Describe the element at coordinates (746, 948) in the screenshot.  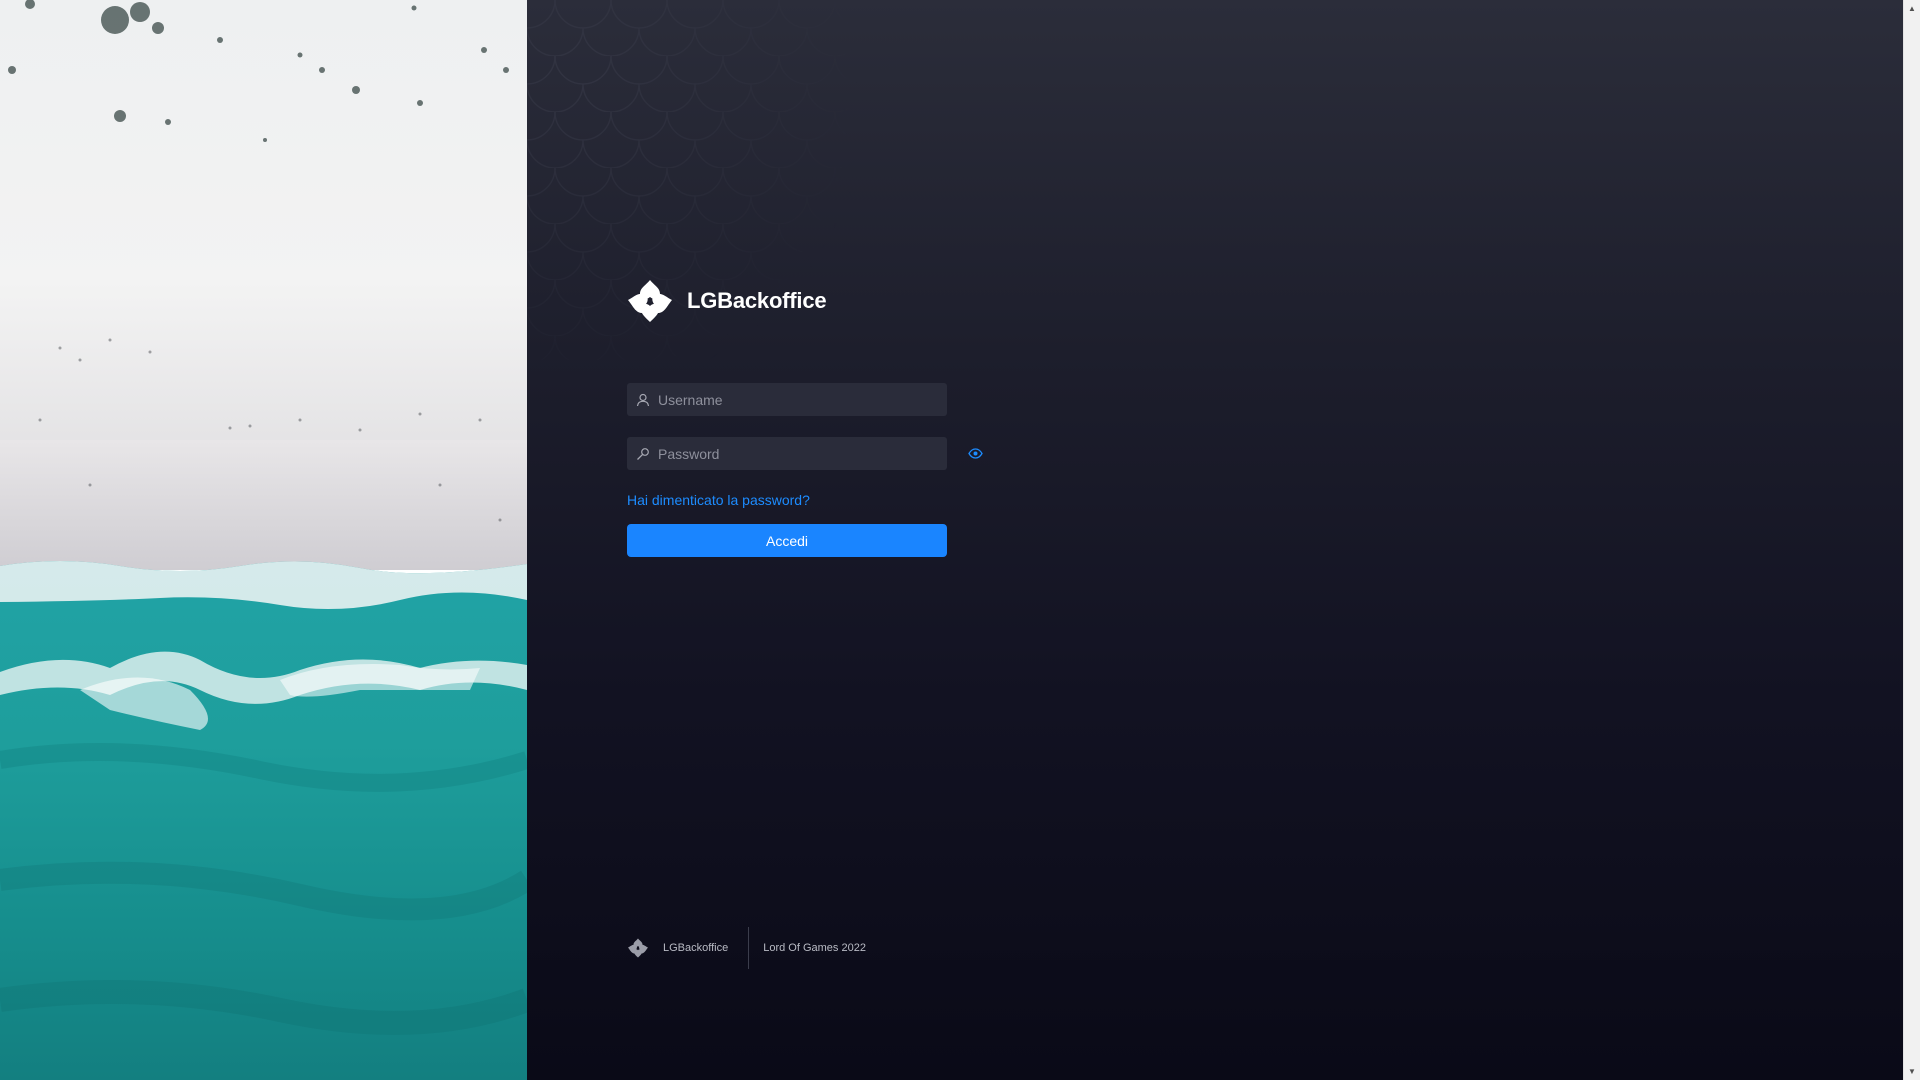
I see `footer: LGBackoffice Lord Of Games 2022` at that location.